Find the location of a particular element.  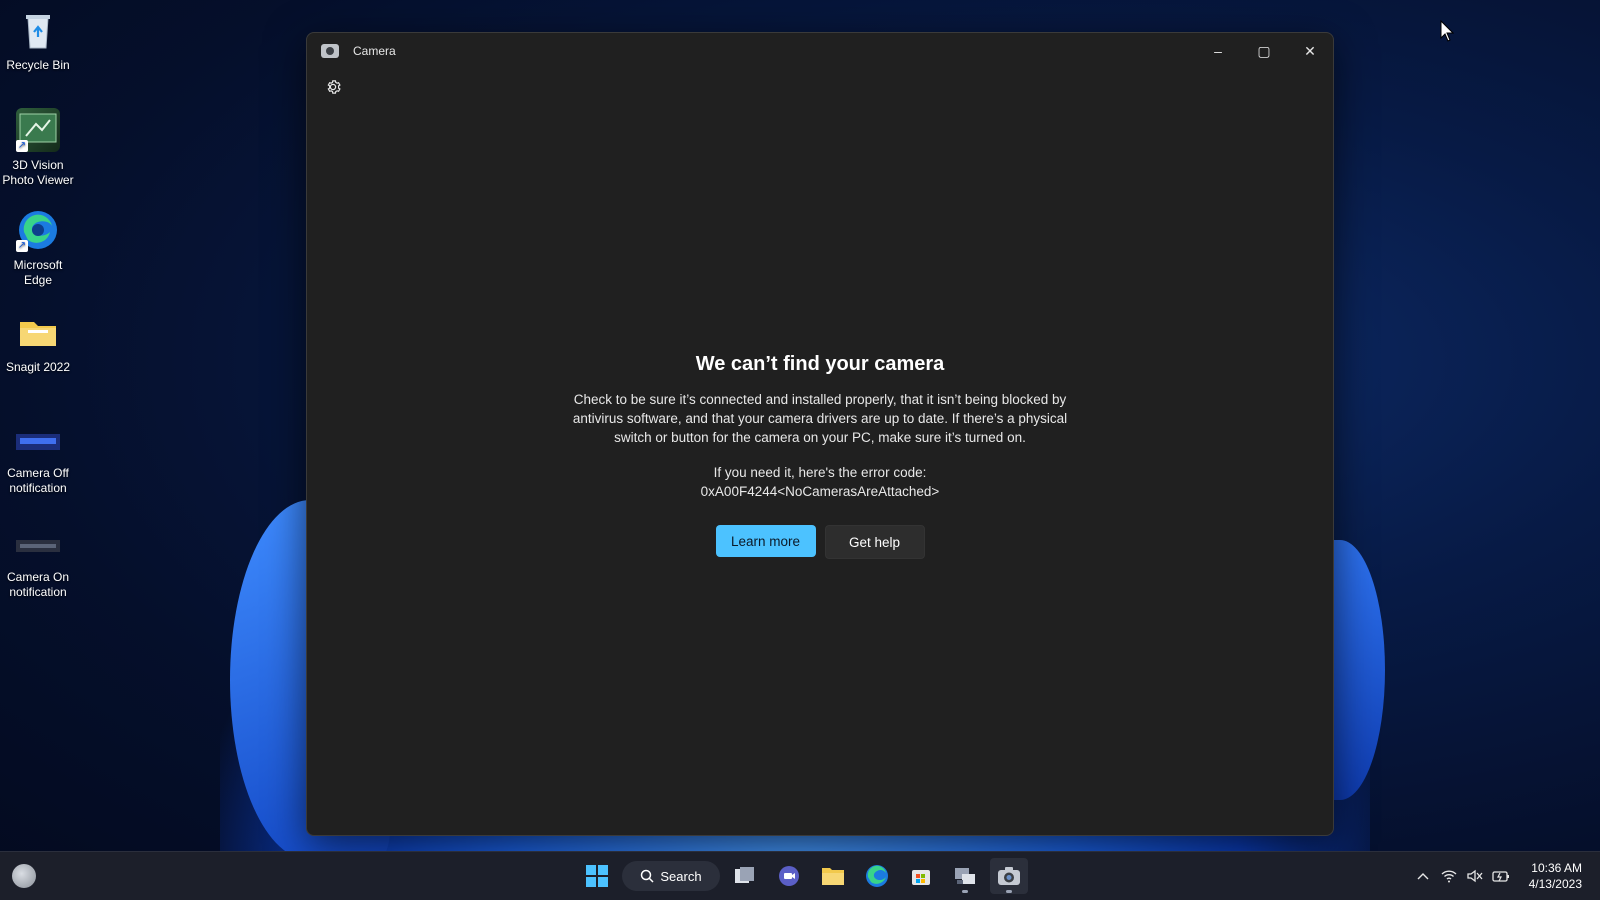

desktop-icon-3d-vision: ↗ 3D Vision Photo Viewer is located at coordinates (38, 148).